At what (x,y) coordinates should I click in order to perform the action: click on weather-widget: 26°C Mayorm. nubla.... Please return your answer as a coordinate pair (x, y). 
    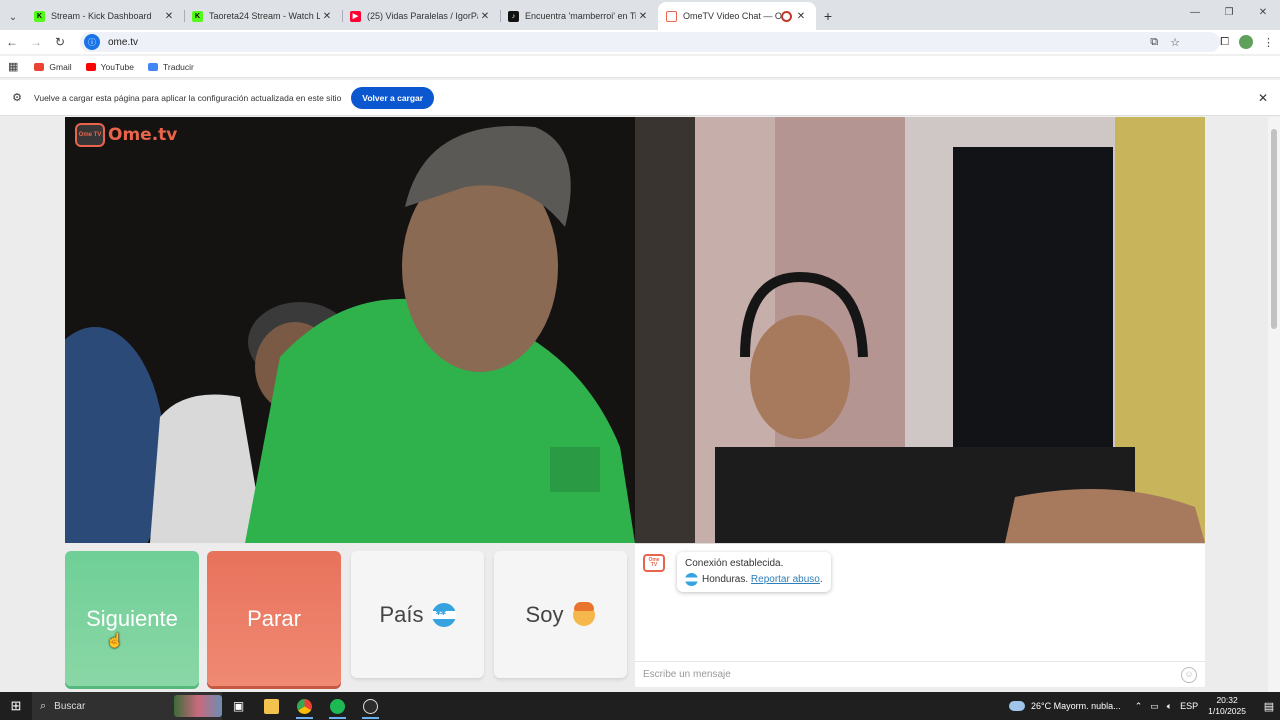
    Looking at the image, I should click on (1065, 706).